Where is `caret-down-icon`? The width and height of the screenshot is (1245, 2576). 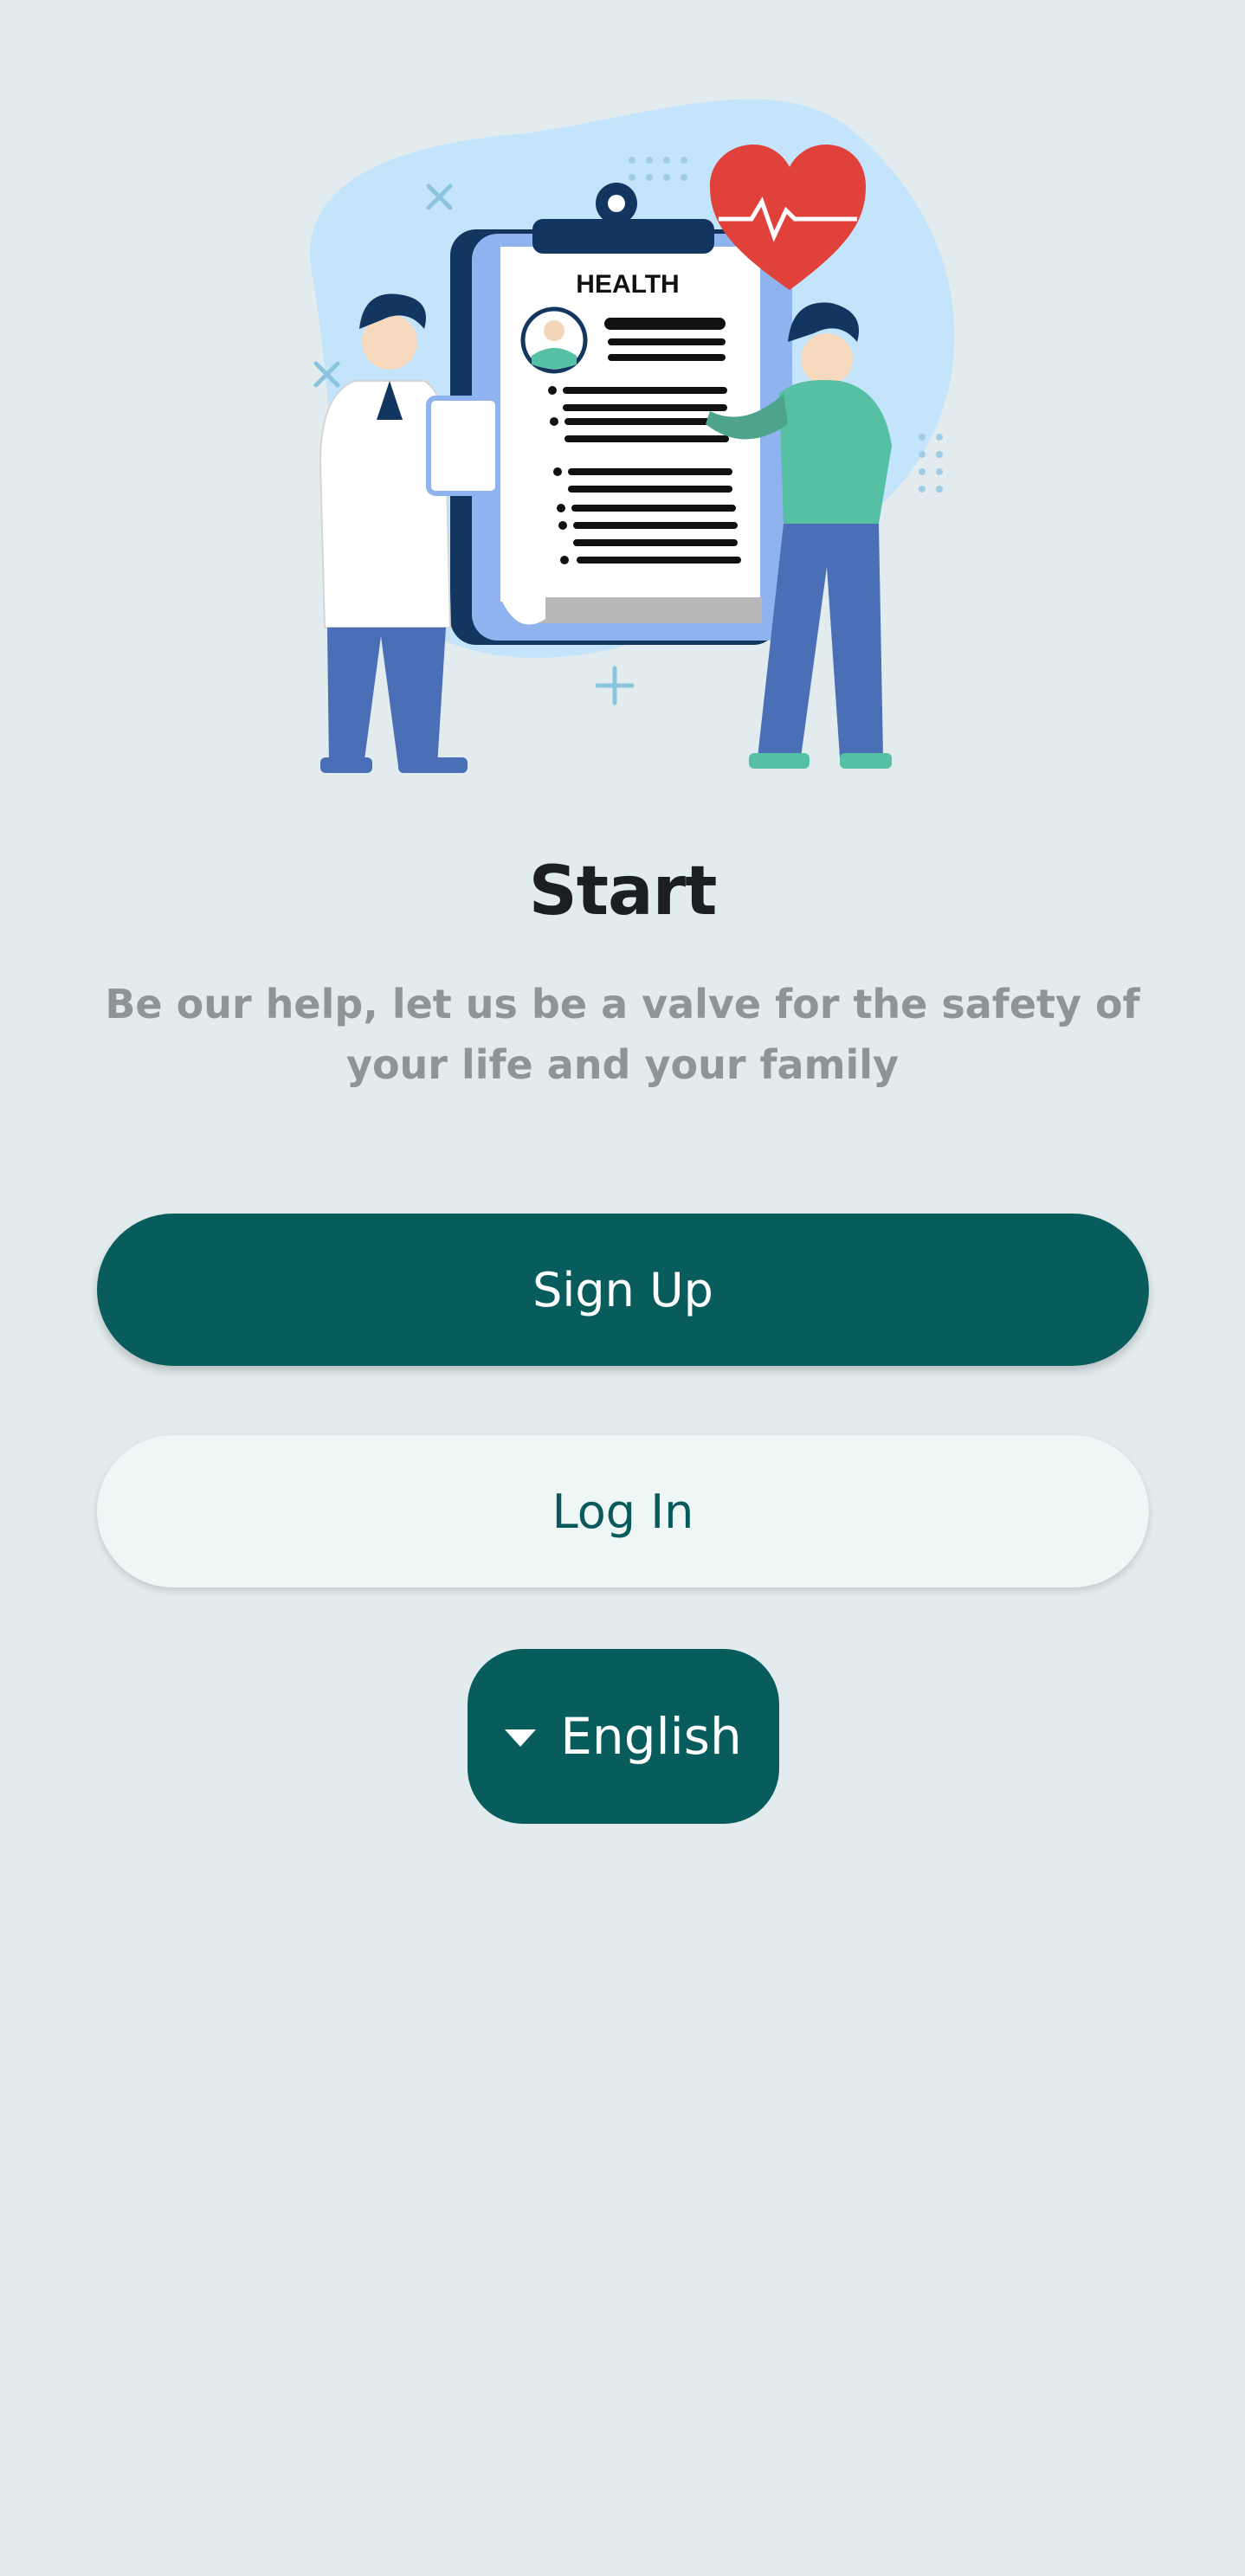
caret-down-icon is located at coordinates (521, 1738).